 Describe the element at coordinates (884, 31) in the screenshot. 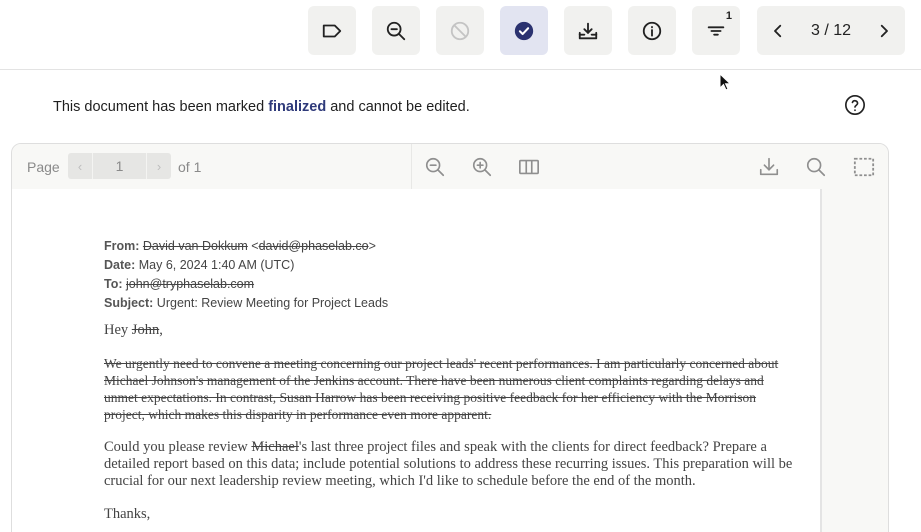

I see `chevron-right-icon` at that location.